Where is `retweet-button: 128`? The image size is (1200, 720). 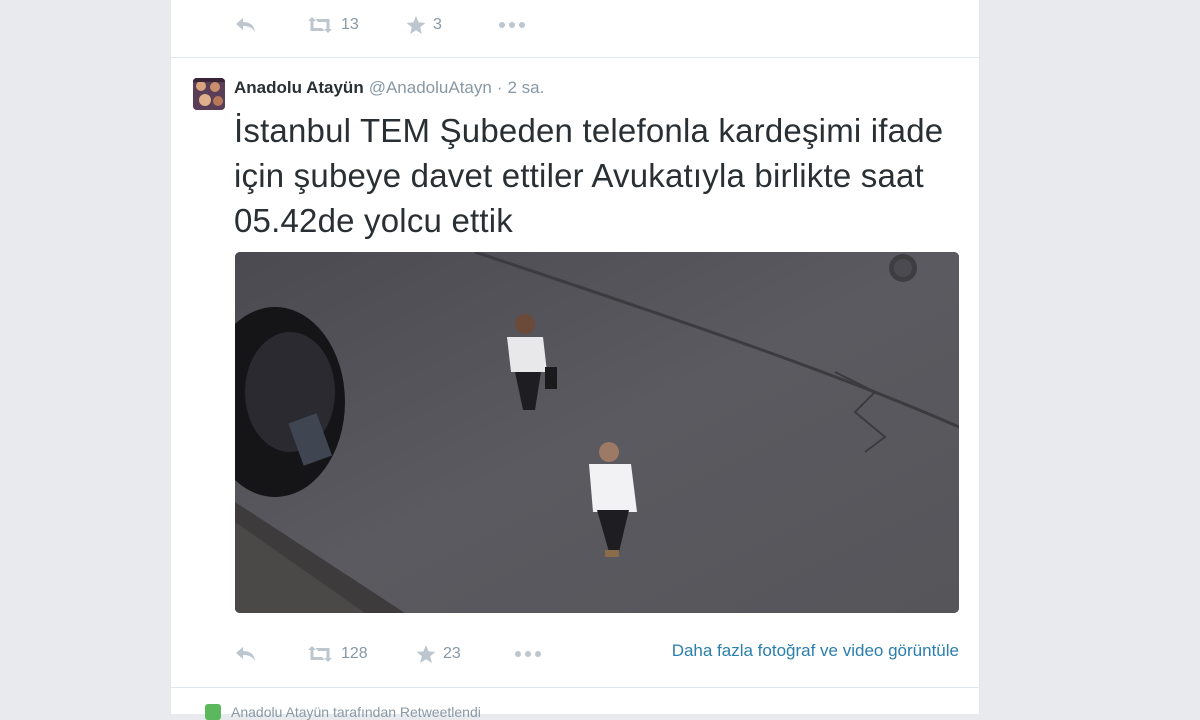 retweet-button: 128 is located at coordinates (361, 654).